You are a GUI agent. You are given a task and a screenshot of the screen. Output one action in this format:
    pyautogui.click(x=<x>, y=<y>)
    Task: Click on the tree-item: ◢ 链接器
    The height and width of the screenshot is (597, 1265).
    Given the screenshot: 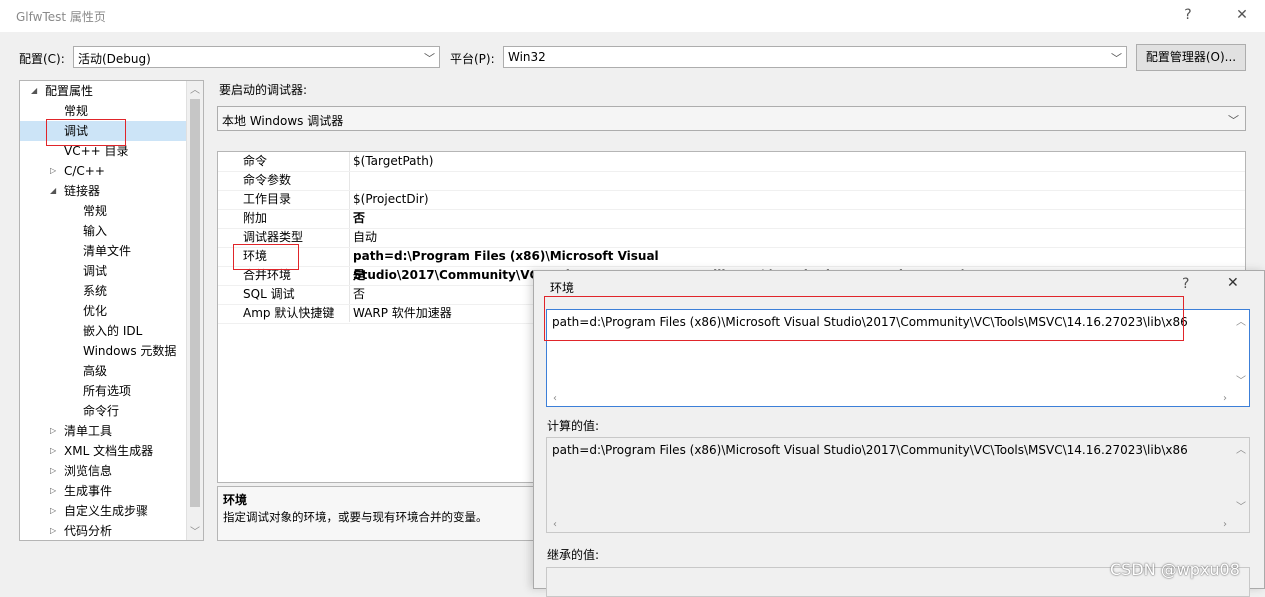 What is the action you would take?
    pyautogui.click(x=103, y=191)
    